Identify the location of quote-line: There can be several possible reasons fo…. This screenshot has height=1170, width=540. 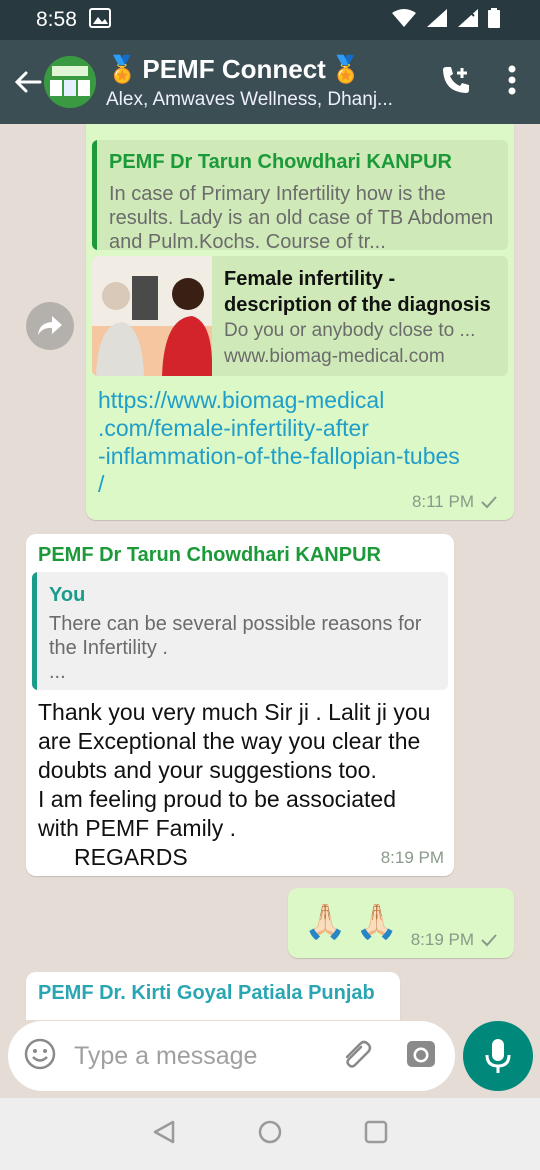
(235, 624).